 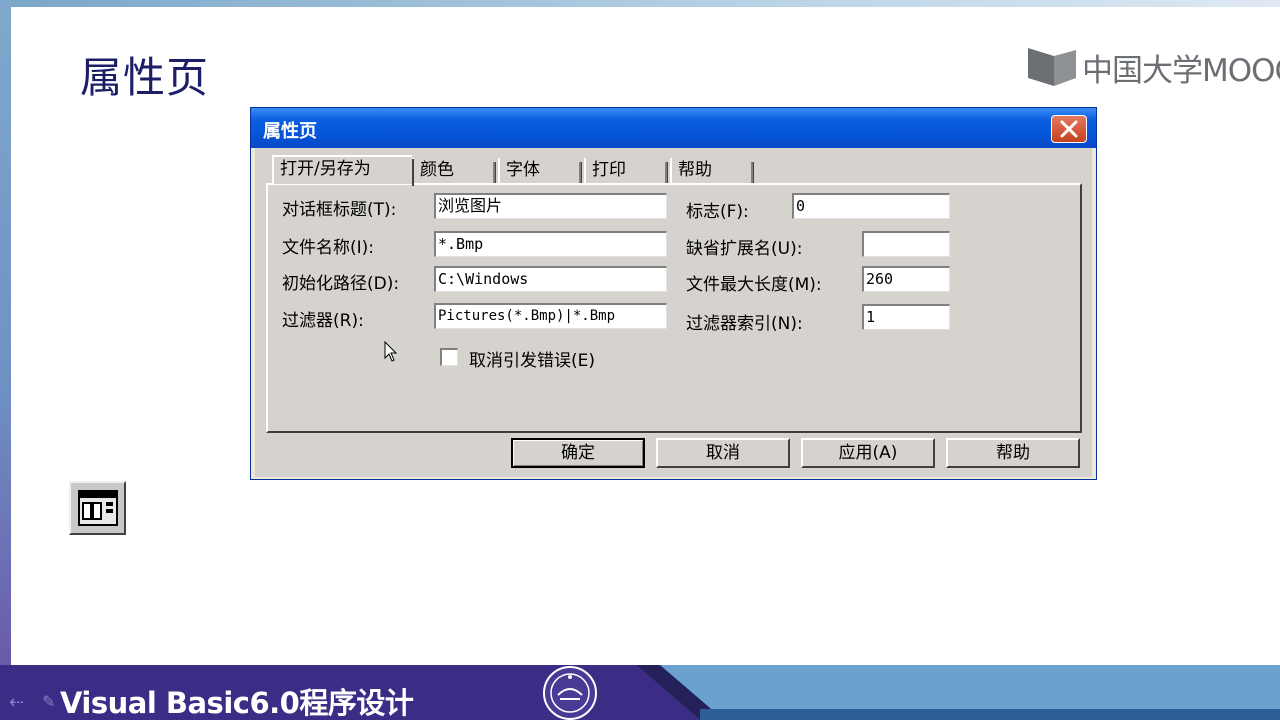 I want to click on tab-open-save: 打开/另存为, so click(x=343, y=170).